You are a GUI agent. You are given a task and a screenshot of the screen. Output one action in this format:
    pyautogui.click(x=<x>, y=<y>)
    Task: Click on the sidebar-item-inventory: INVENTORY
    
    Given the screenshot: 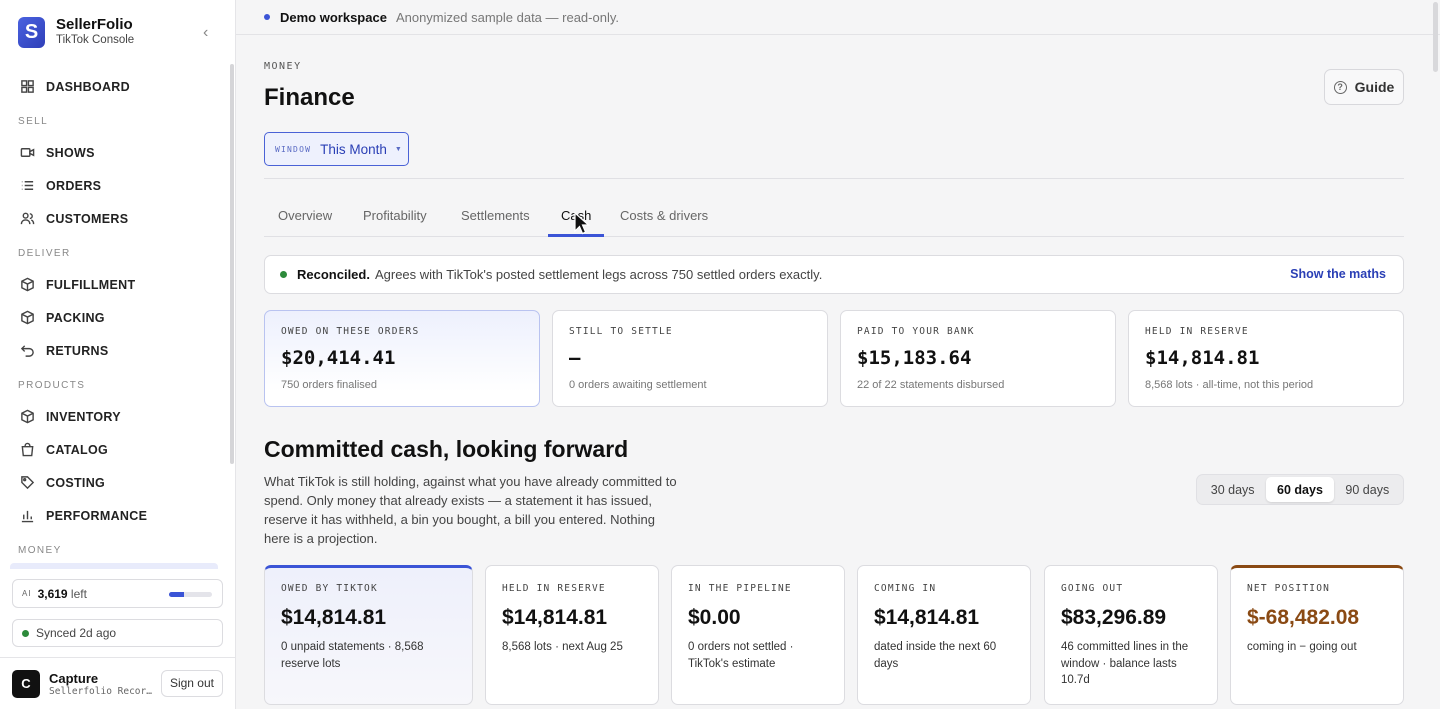 What is the action you would take?
    pyautogui.click(x=118, y=416)
    